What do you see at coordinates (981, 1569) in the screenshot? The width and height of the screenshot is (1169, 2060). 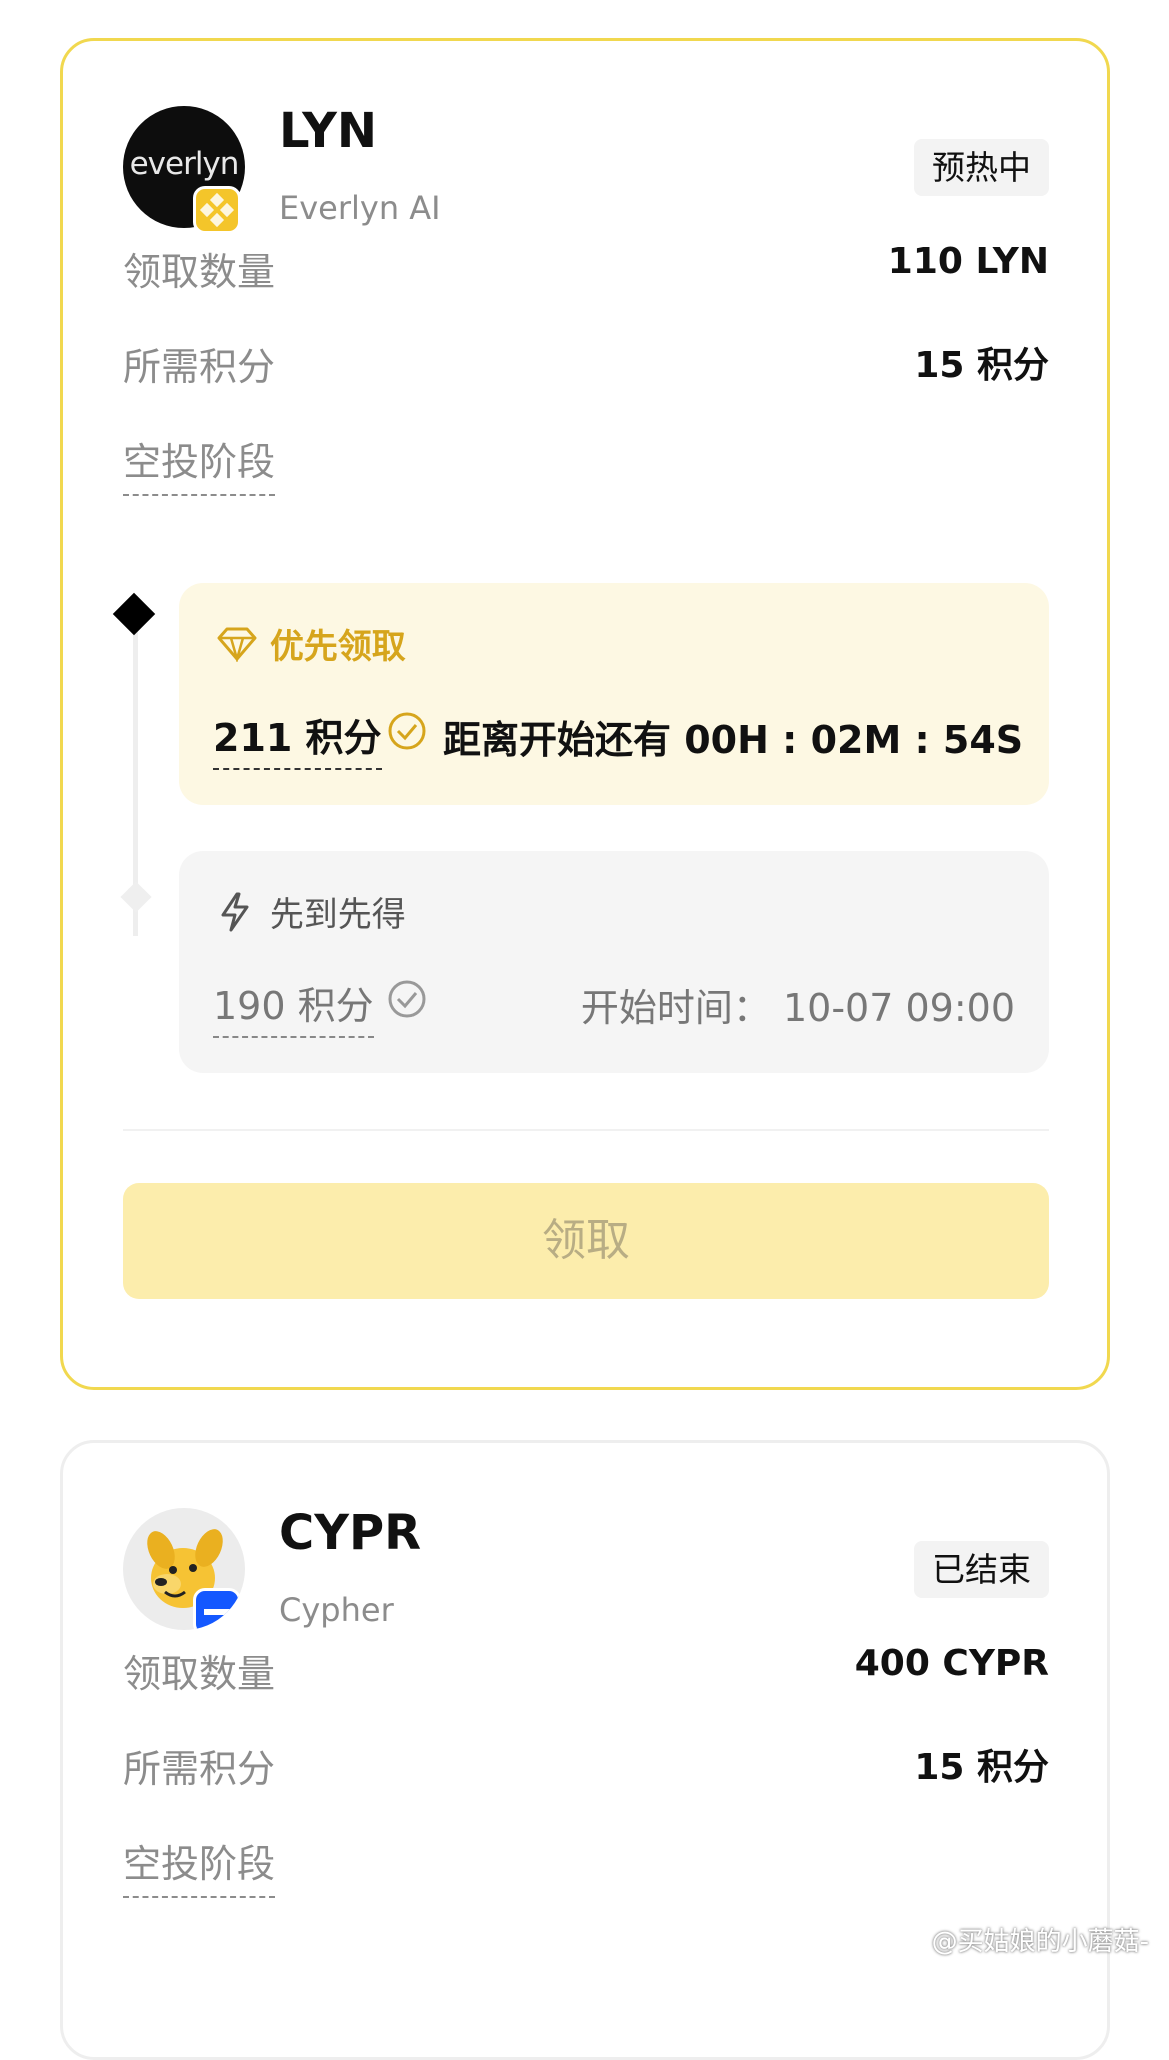 I see `status-badge: 已结束` at bounding box center [981, 1569].